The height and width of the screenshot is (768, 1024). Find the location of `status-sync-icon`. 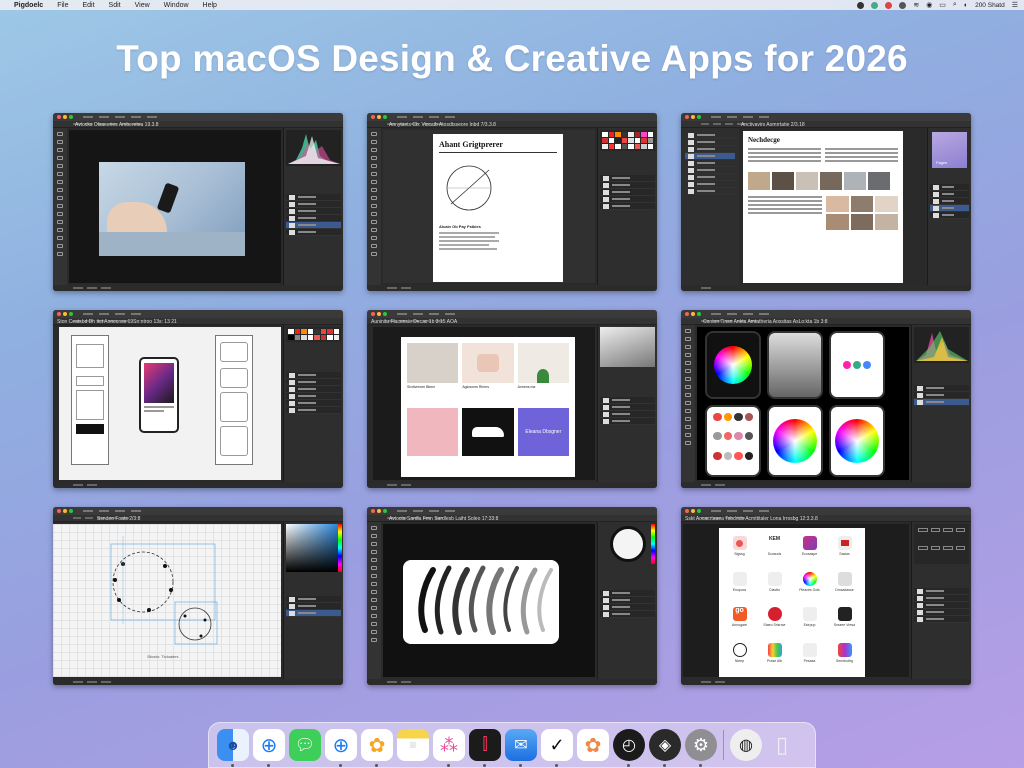

status-sync-icon is located at coordinates (875, 5).